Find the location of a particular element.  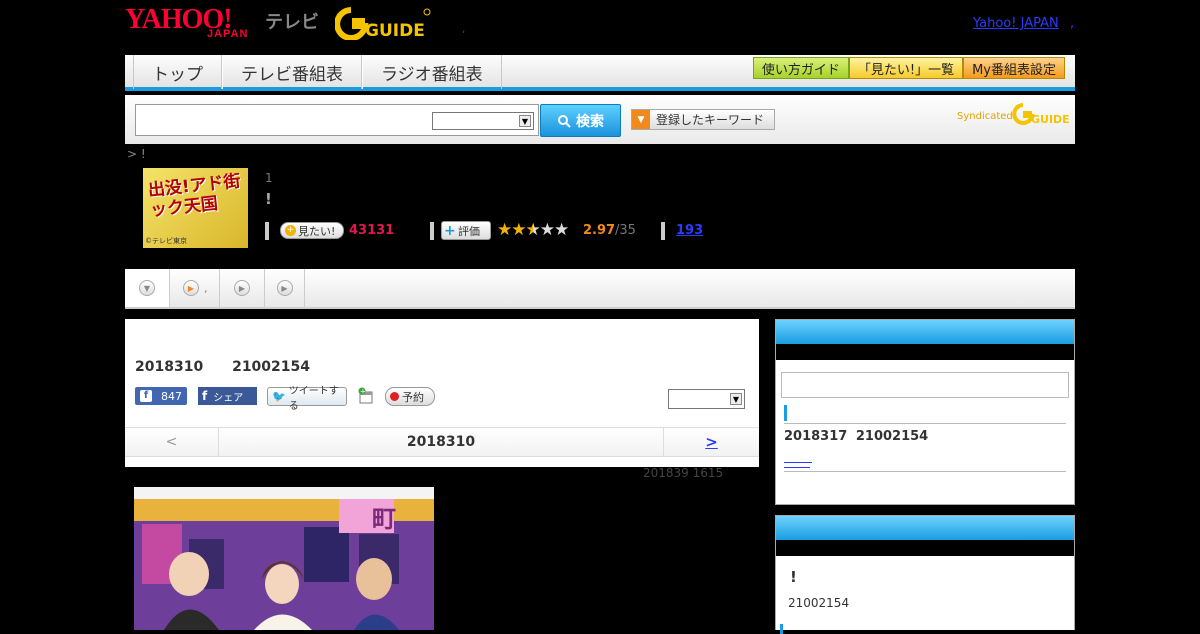

syndicated-label: Syndicated is located at coordinates (985, 116).